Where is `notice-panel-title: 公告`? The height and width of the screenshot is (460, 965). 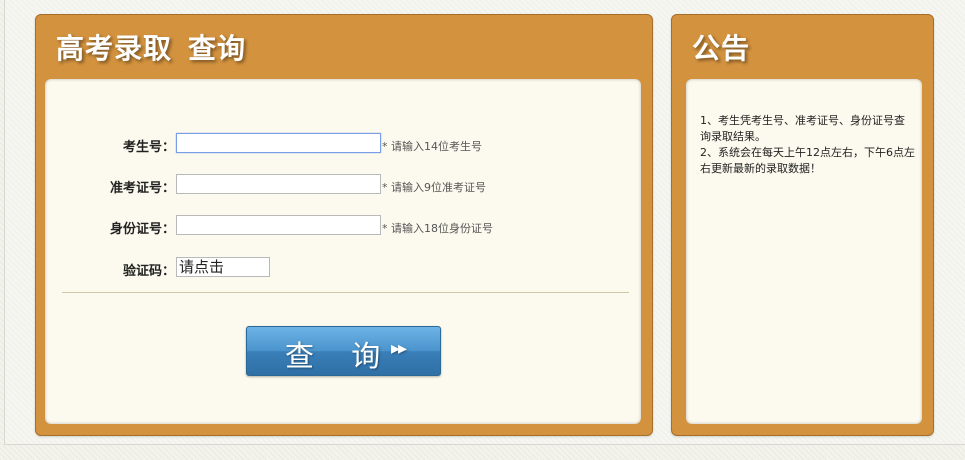 notice-panel-title: 公告 is located at coordinates (721, 48).